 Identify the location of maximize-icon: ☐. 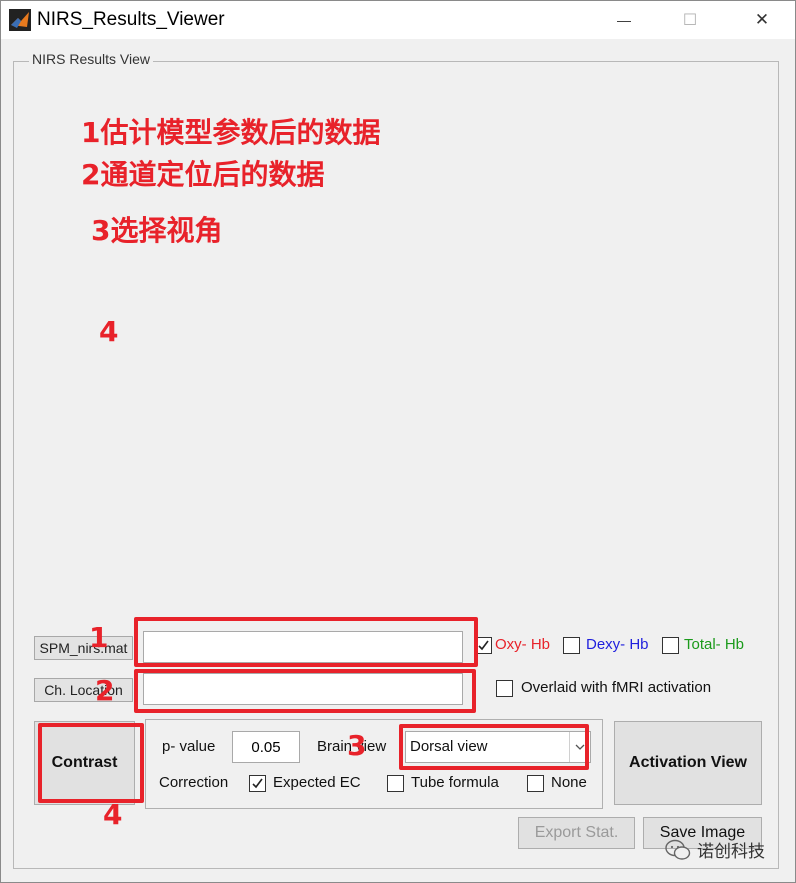
(690, 20).